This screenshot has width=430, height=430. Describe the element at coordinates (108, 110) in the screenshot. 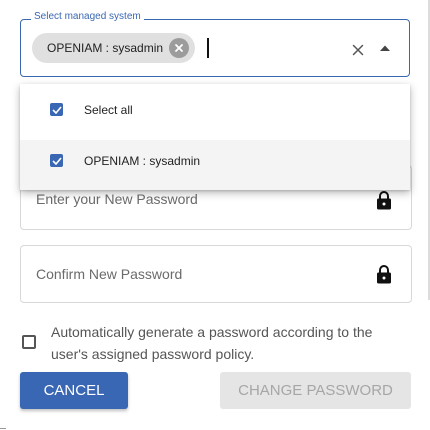

I see `option-label: Select all` at that location.